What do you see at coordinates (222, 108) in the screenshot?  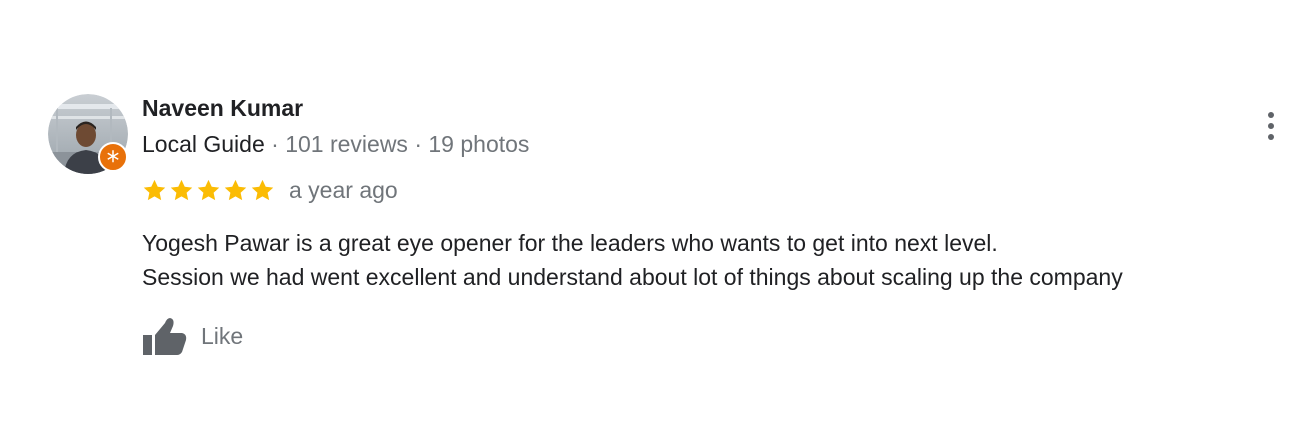 I see `reviewer-name: Naveen Kumar` at bounding box center [222, 108].